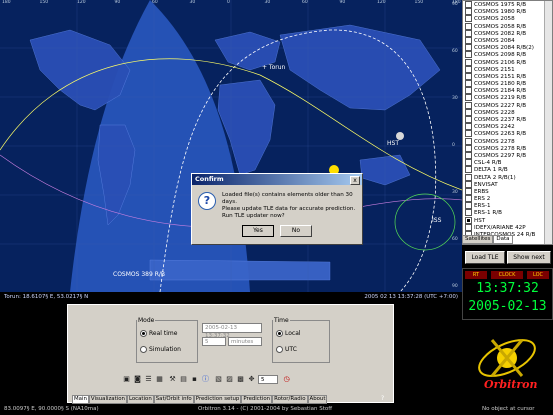 The width and height of the screenshot is (553, 415). What do you see at coordinates (507, 220) in the screenshot?
I see `list-item: HST` at bounding box center [507, 220].